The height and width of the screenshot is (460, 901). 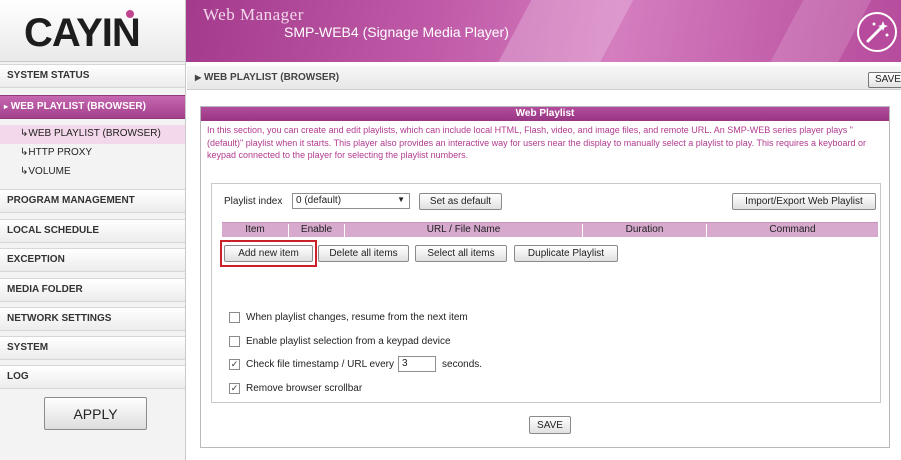 What do you see at coordinates (804, 201) in the screenshot?
I see `import-export-button: Import/Export Web Playlist` at bounding box center [804, 201].